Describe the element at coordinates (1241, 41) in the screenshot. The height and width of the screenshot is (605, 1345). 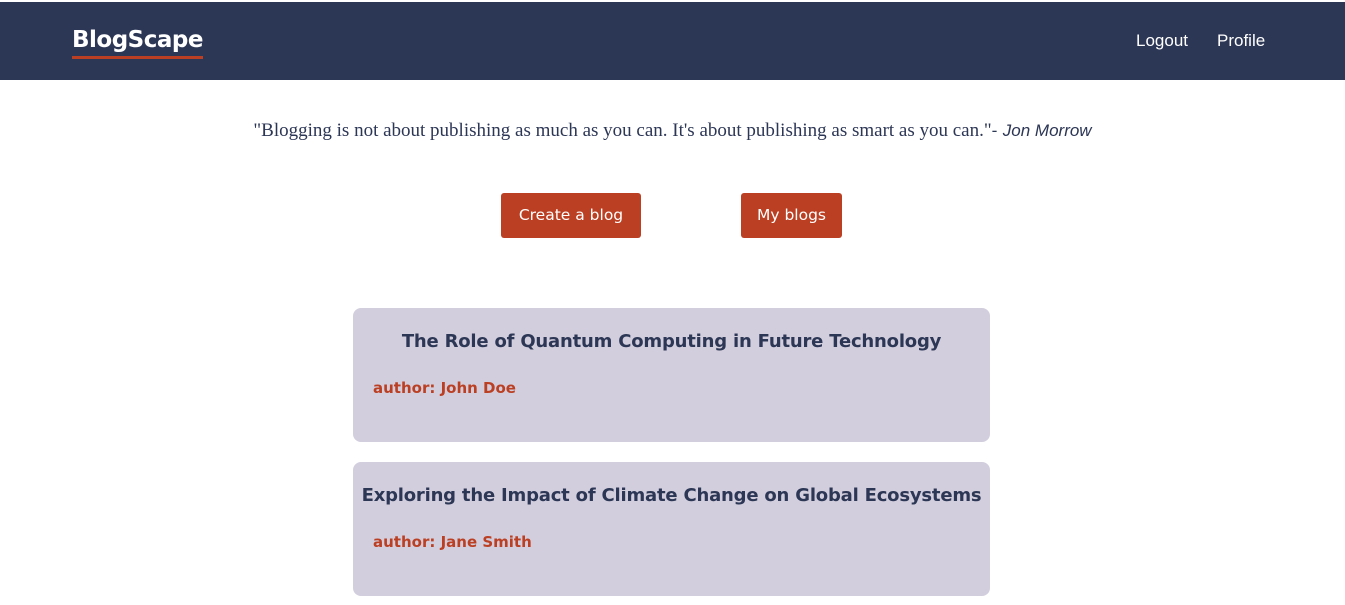
I see `profile-link: Profile` at that location.